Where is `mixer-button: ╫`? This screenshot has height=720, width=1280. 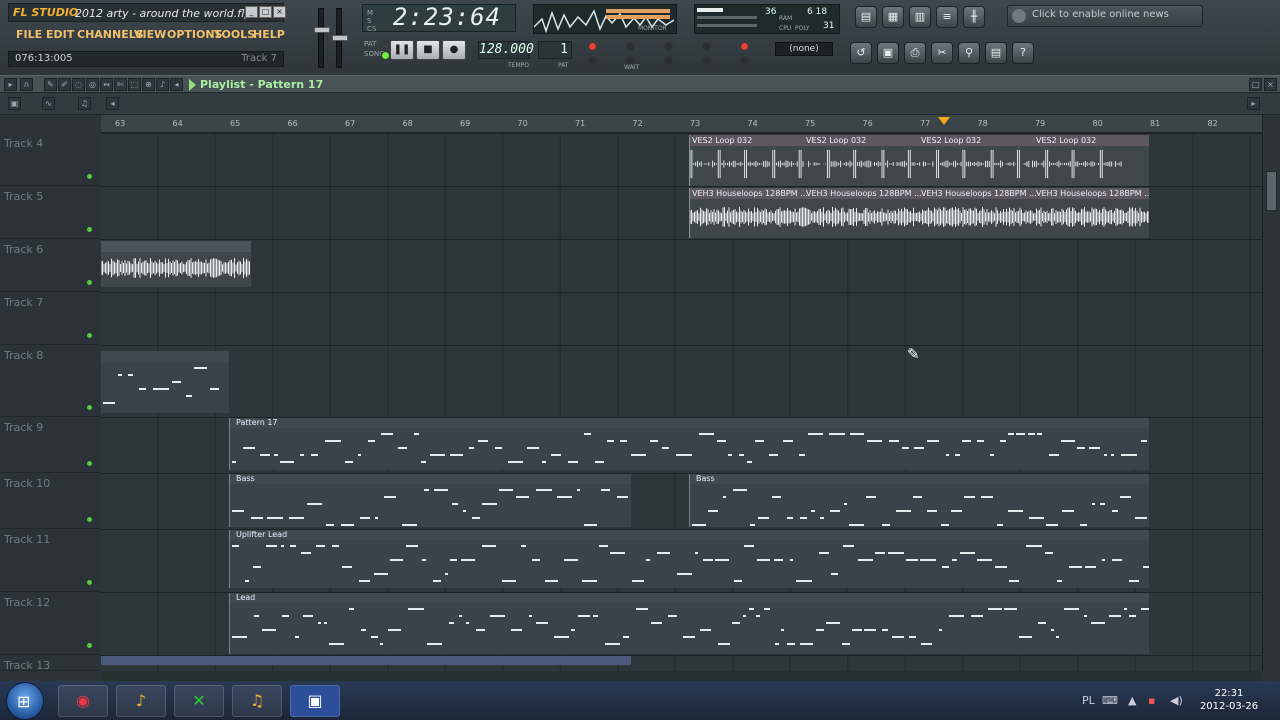
mixer-button: ╫ is located at coordinates (974, 17).